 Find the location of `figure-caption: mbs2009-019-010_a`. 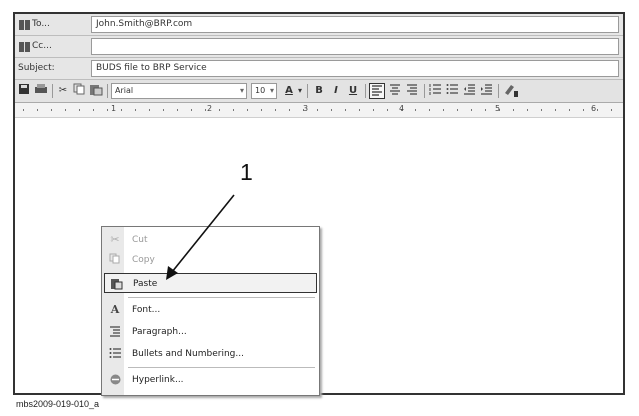

figure-caption: mbs2009-019-010_a is located at coordinates (58, 404).